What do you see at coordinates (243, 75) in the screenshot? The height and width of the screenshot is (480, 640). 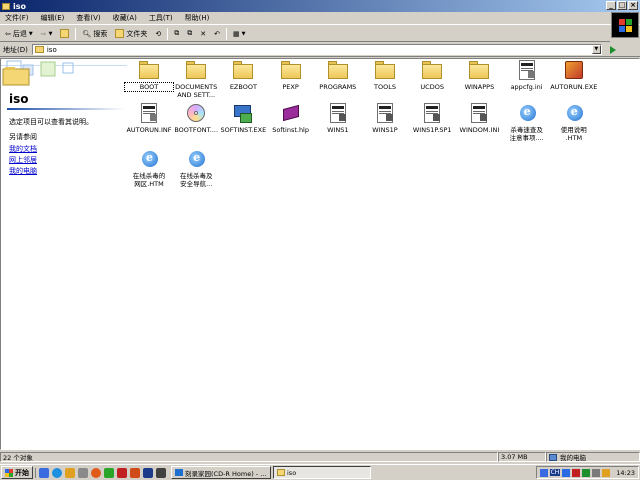 I see `file-item: EZBOOT` at bounding box center [243, 75].